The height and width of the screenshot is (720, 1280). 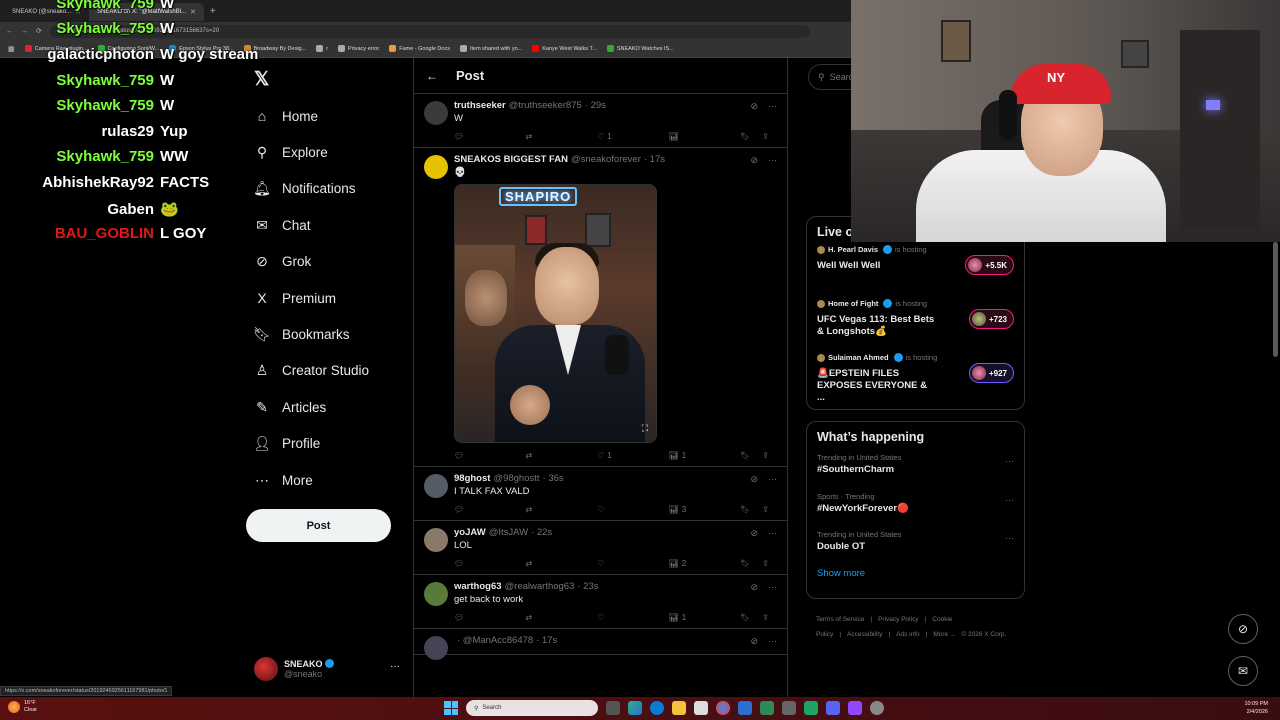 What do you see at coordinates (540, 586) in the screenshot?
I see `author-handle: @realwarthog63` at bounding box center [540, 586].